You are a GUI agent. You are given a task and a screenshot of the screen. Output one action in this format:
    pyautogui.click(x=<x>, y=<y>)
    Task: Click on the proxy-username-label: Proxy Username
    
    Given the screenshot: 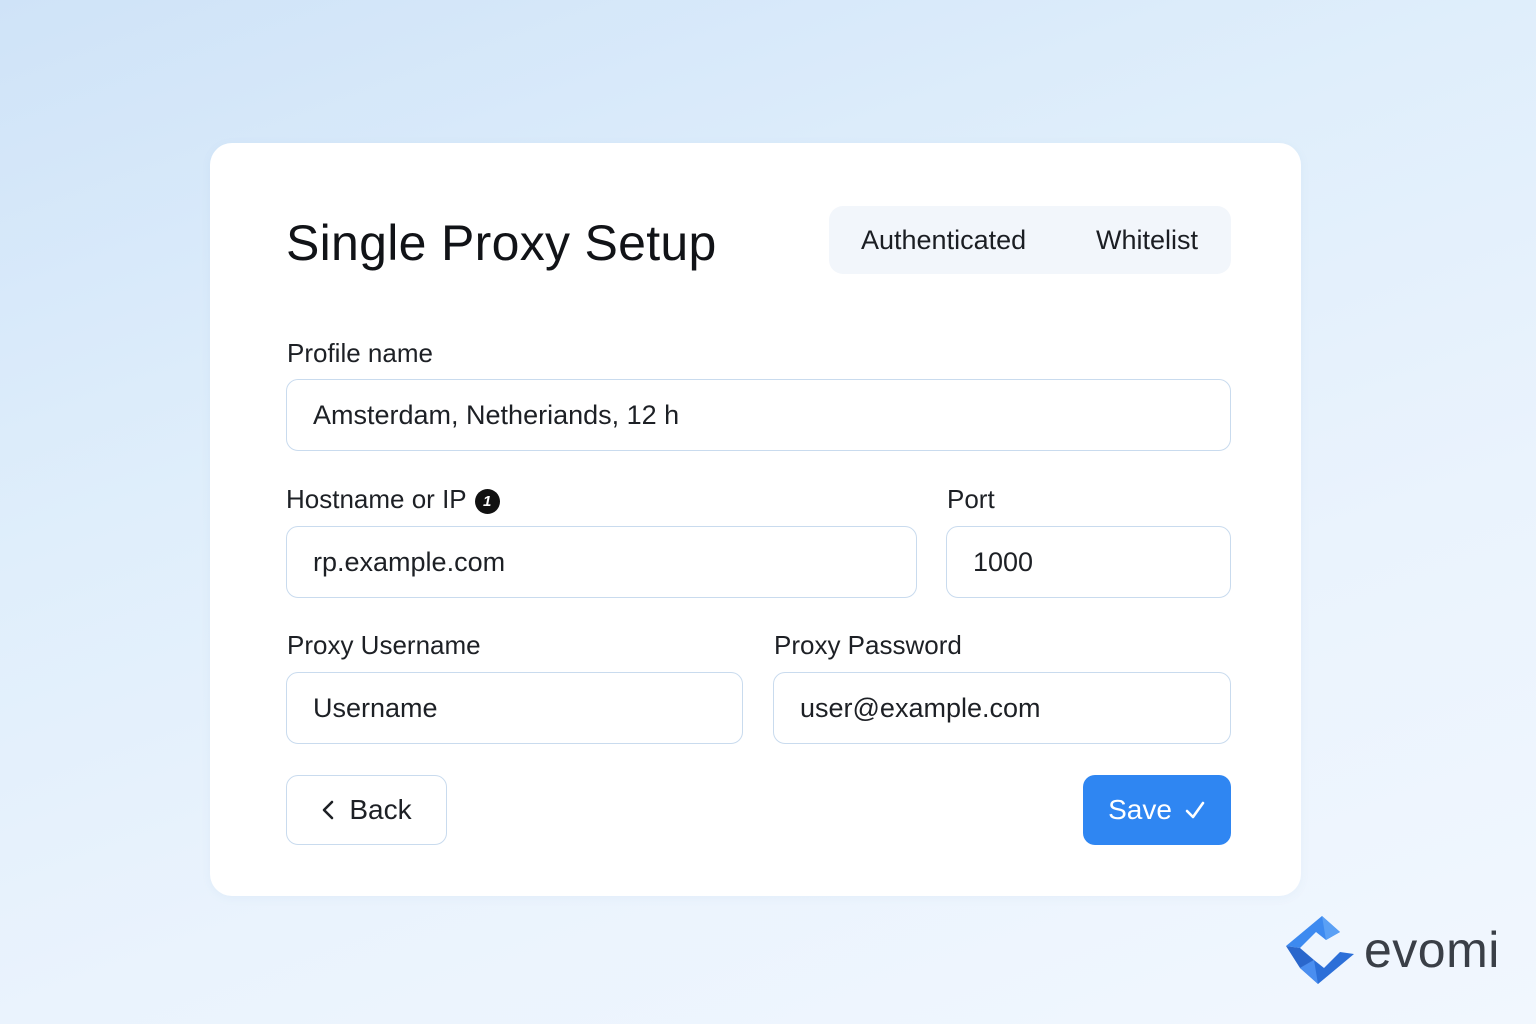 What is the action you would take?
    pyautogui.click(x=384, y=645)
    